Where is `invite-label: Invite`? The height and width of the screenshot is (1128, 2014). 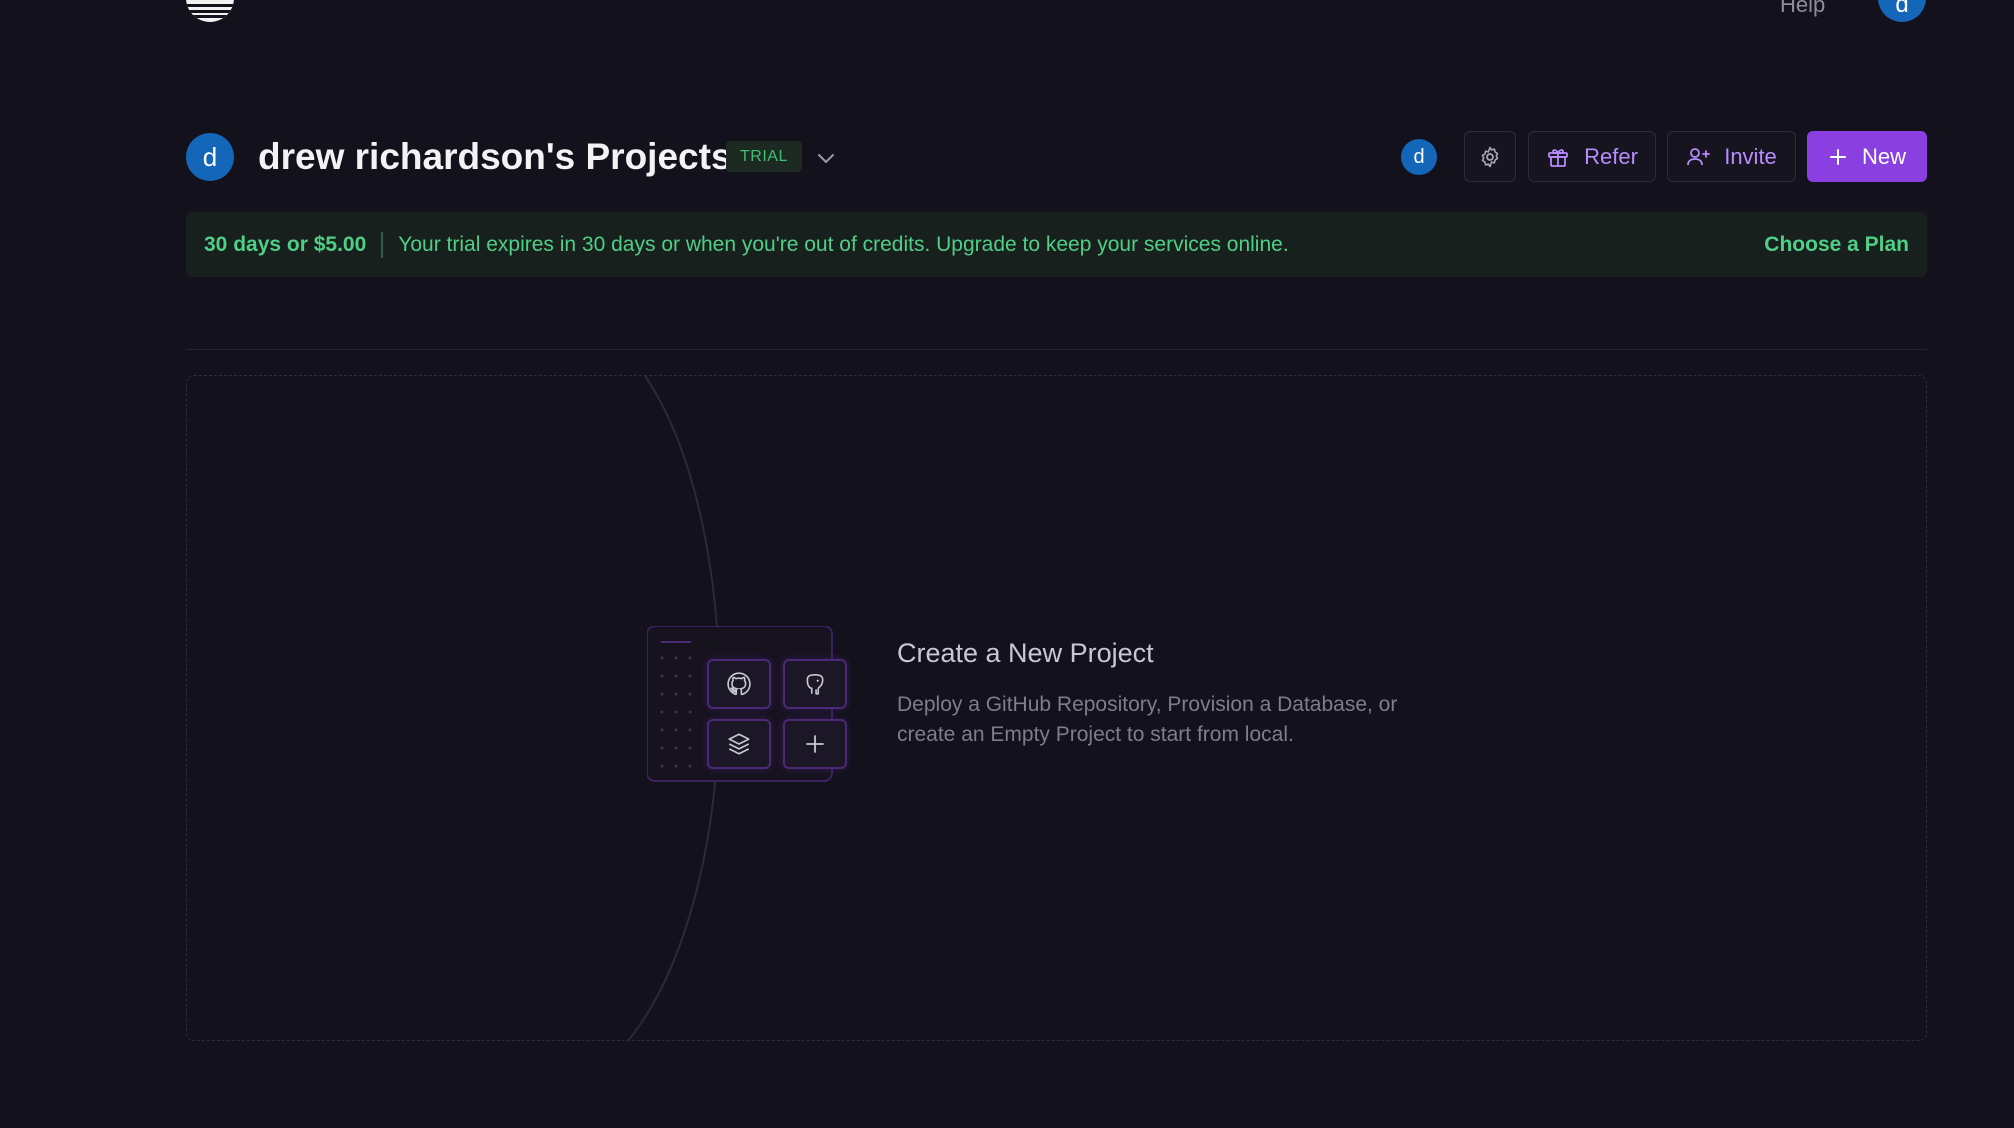 invite-label: Invite is located at coordinates (1750, 156).